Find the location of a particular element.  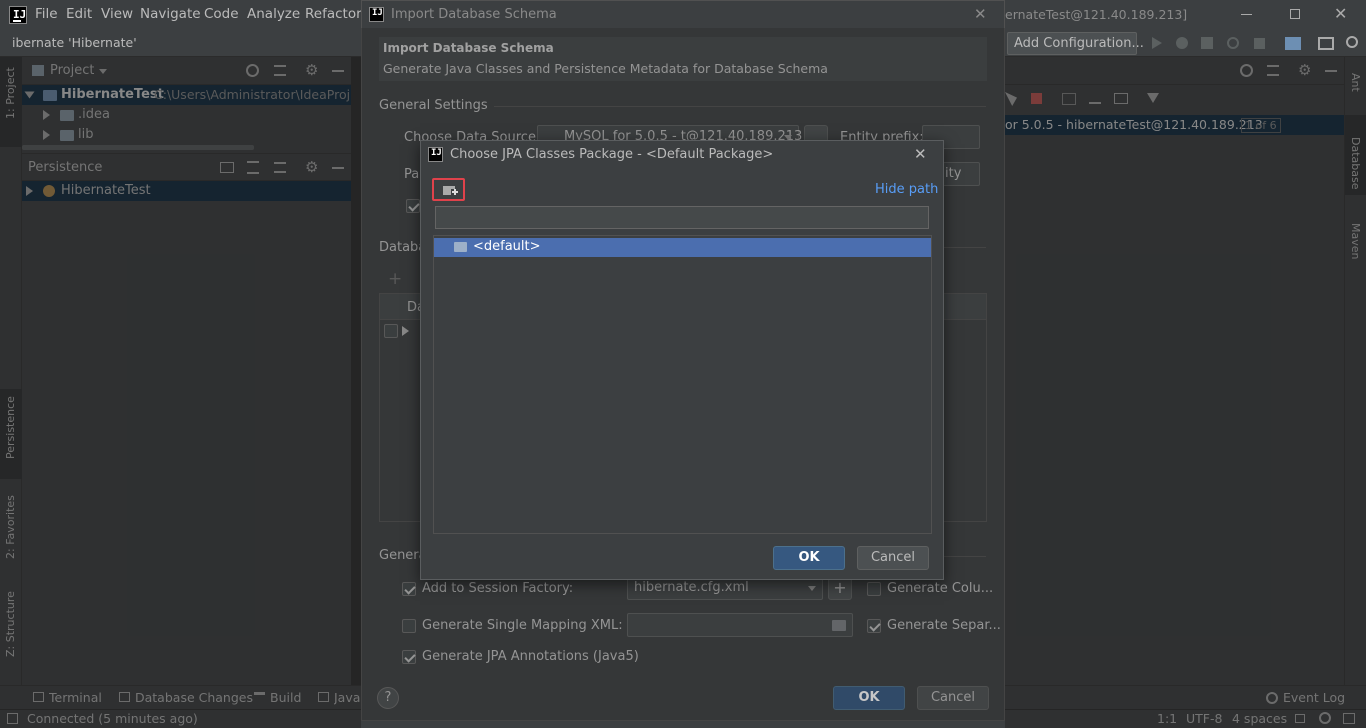

run-icon is located at coordinates (1157, 43).